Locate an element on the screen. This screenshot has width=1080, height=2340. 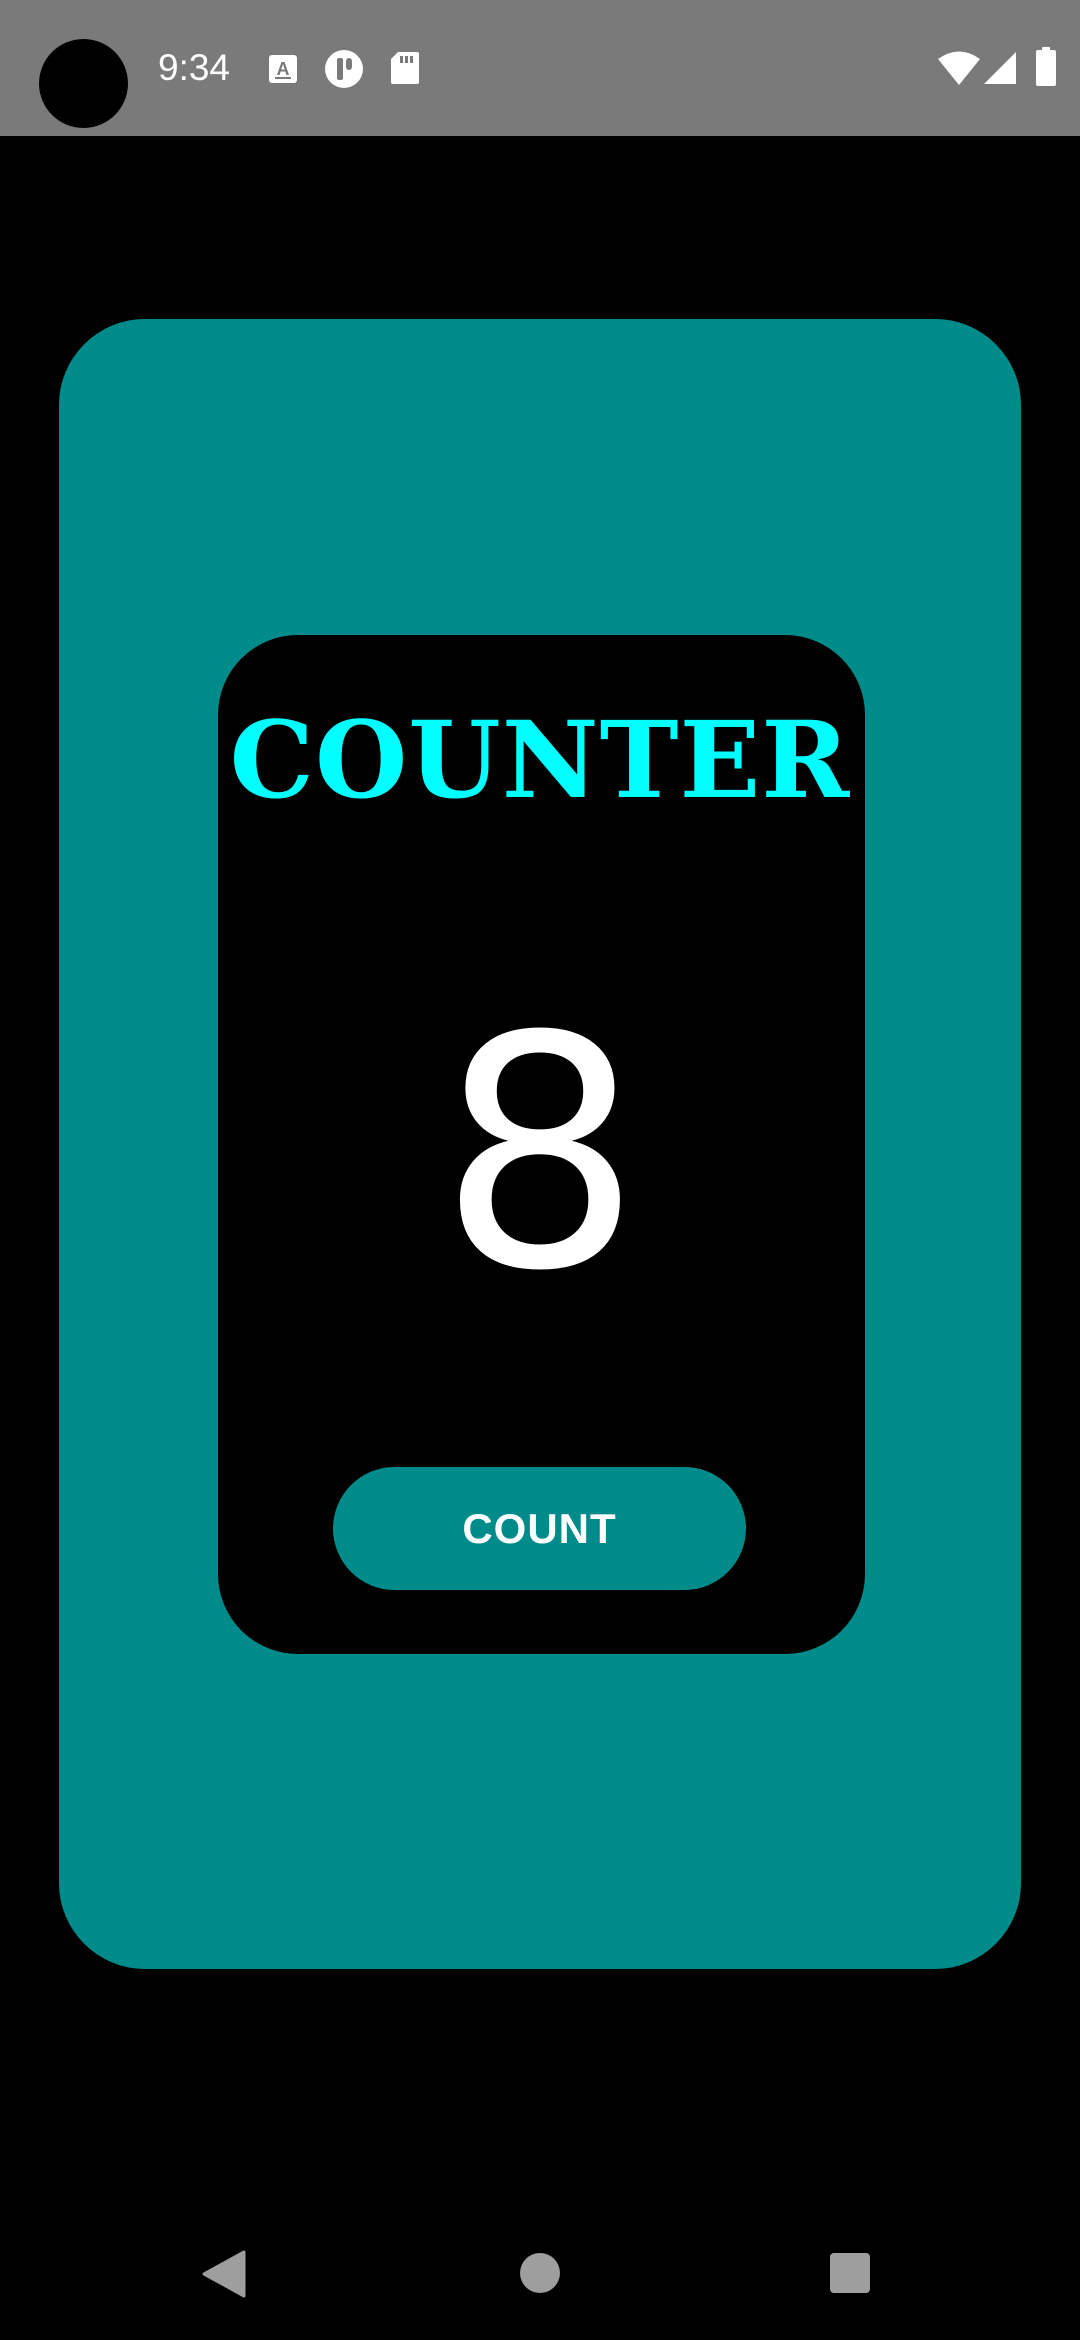
text-a-icon: A is located at coordinates (283, 69).